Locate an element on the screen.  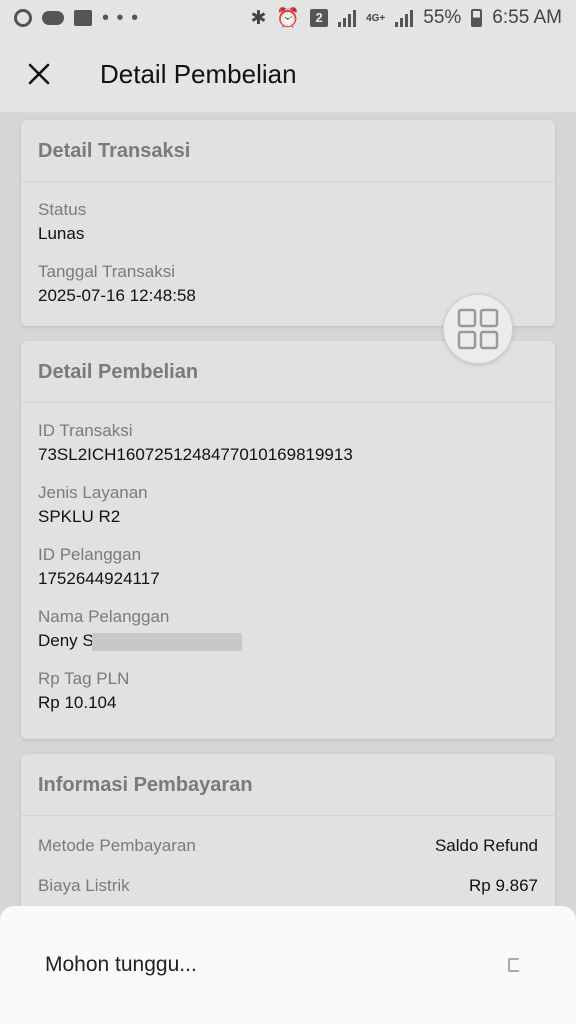
floating-menu-button is located at coordinates (478, 329).